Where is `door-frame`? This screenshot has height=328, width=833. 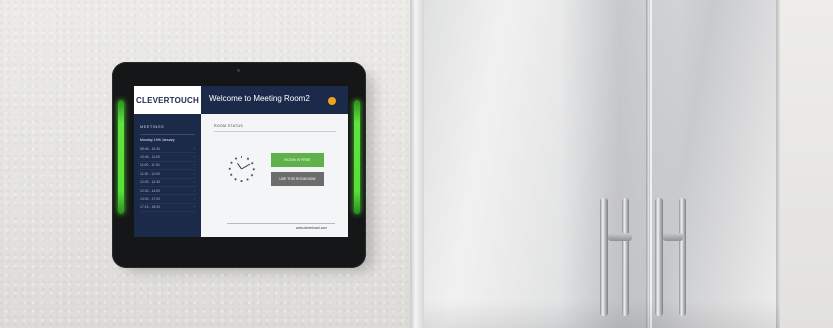 door-frame is located at coordinates (417, 164).